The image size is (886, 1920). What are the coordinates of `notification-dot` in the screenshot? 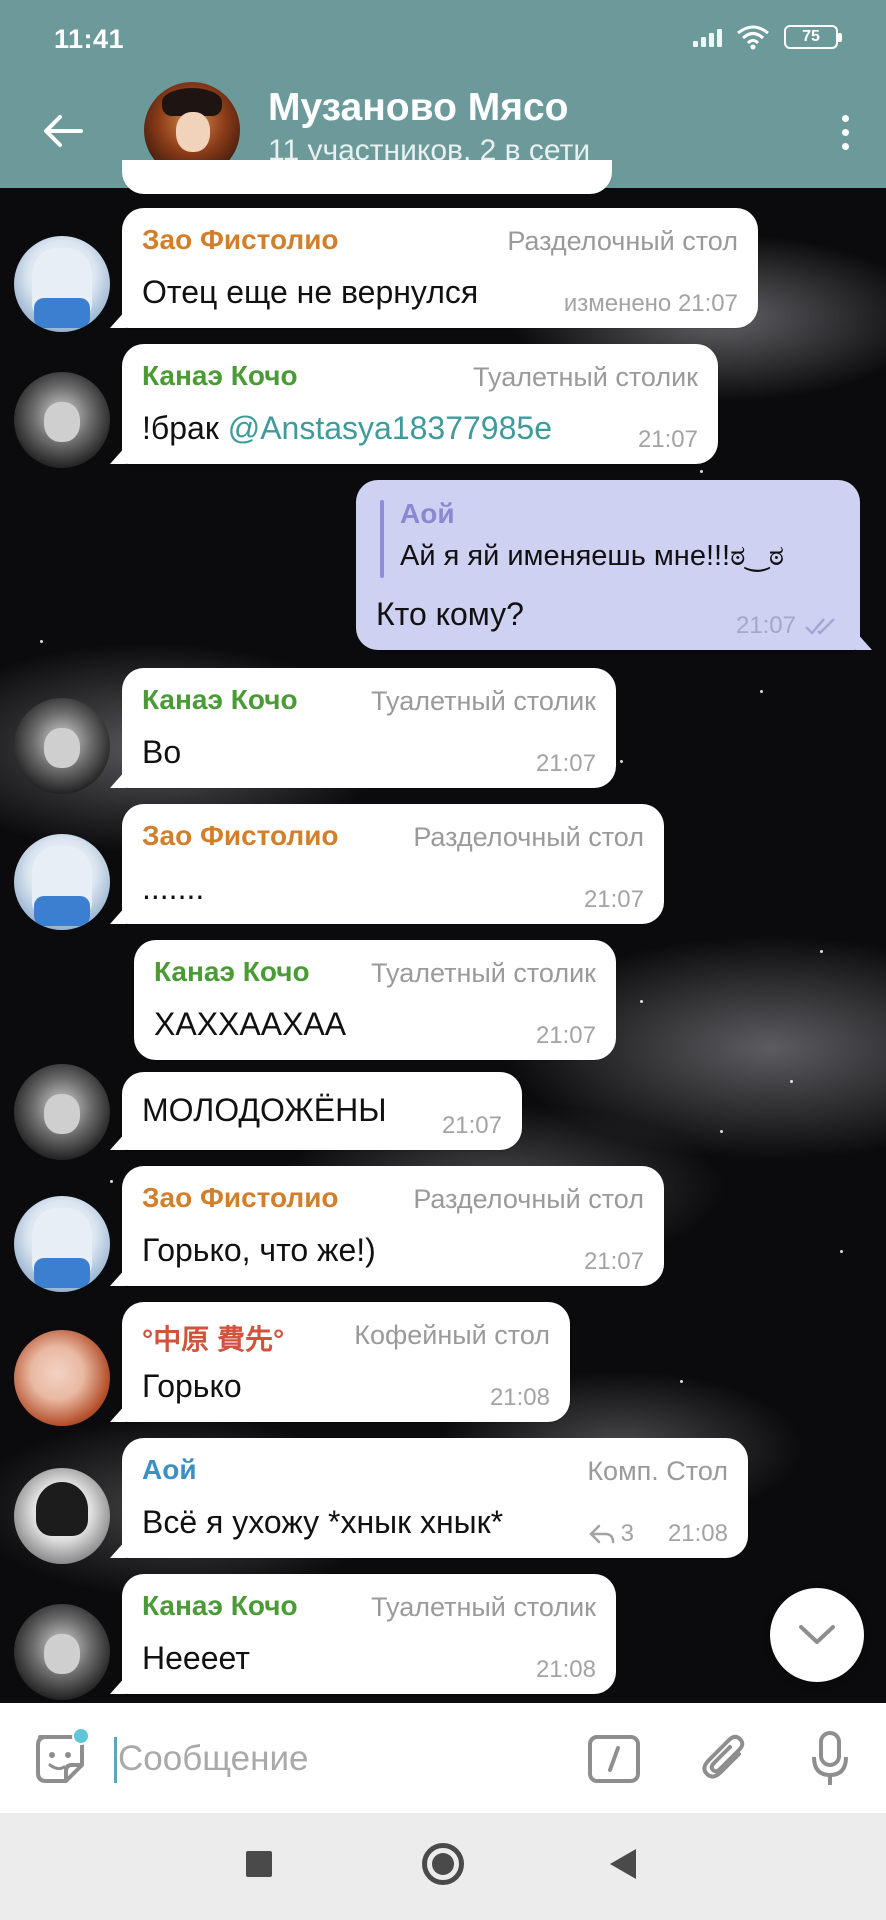 It's located at (81, 1736).